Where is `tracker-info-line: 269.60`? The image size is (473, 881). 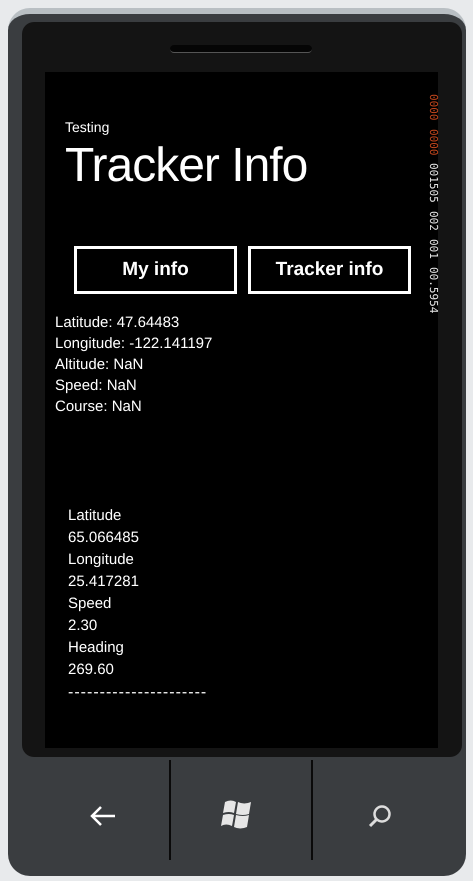
tracker-info-line: 269.60 is located at coordinates (91, 670).